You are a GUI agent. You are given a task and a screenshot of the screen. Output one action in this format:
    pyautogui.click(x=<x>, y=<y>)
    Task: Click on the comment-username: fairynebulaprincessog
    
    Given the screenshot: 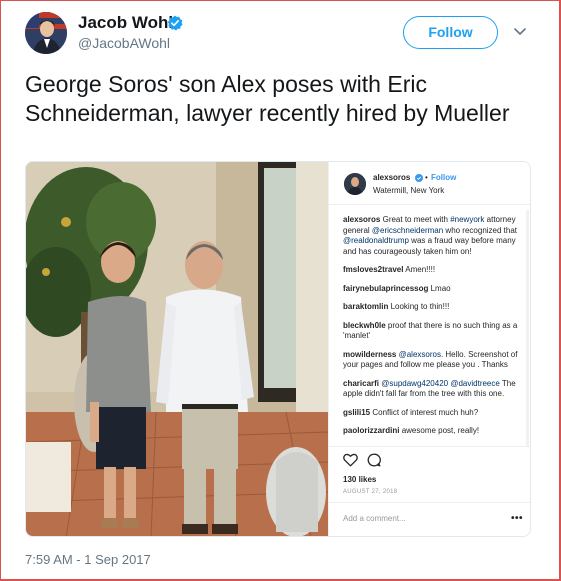 What is the action you would take?
    pyautogui.click(x=385, y=288)
    